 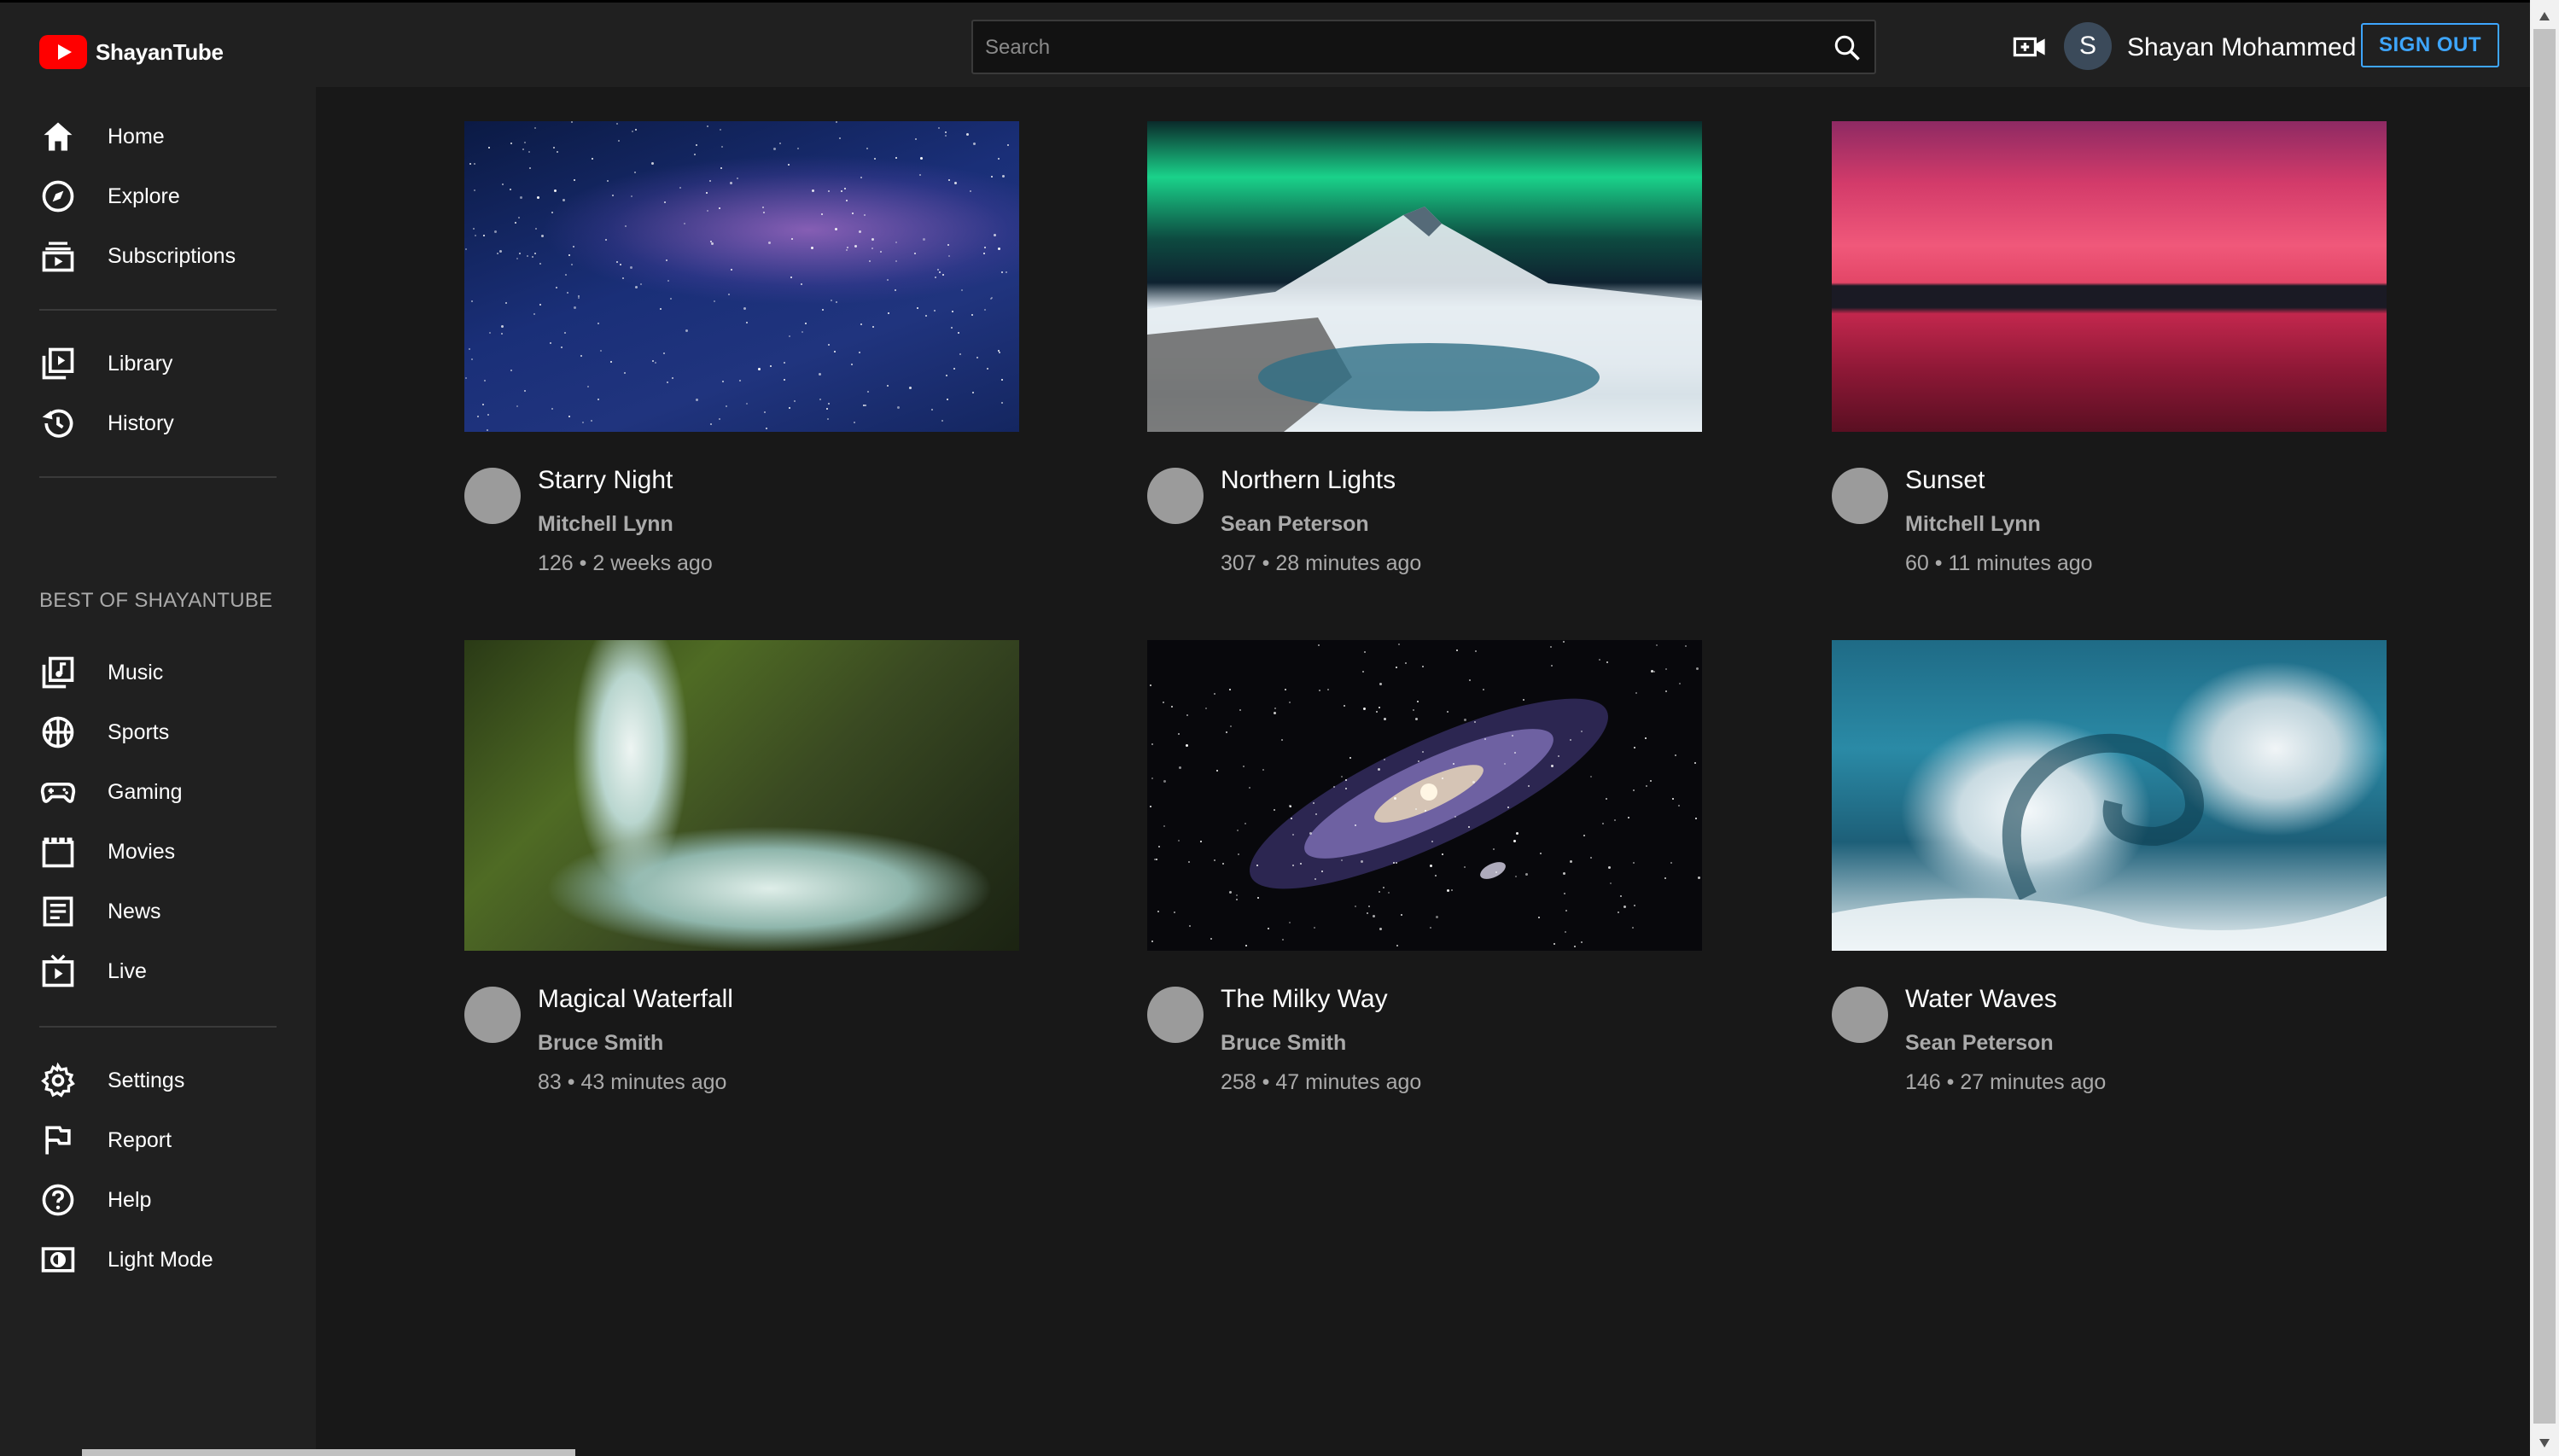 I want to click on sidebar-item-gaming: Gaming, so click(x=167, y=792).